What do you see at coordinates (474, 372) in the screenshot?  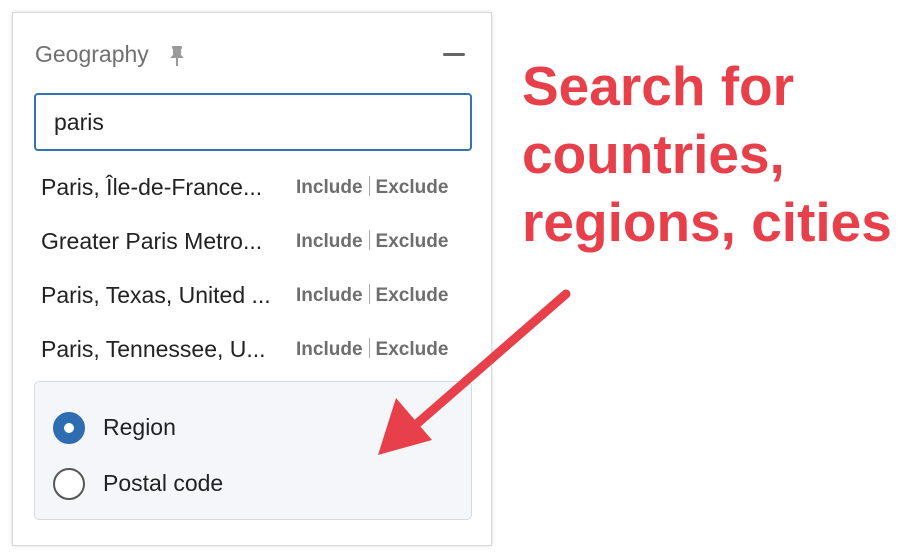 I see `annotation-arrow-icon` at bounding box center [474, 372].